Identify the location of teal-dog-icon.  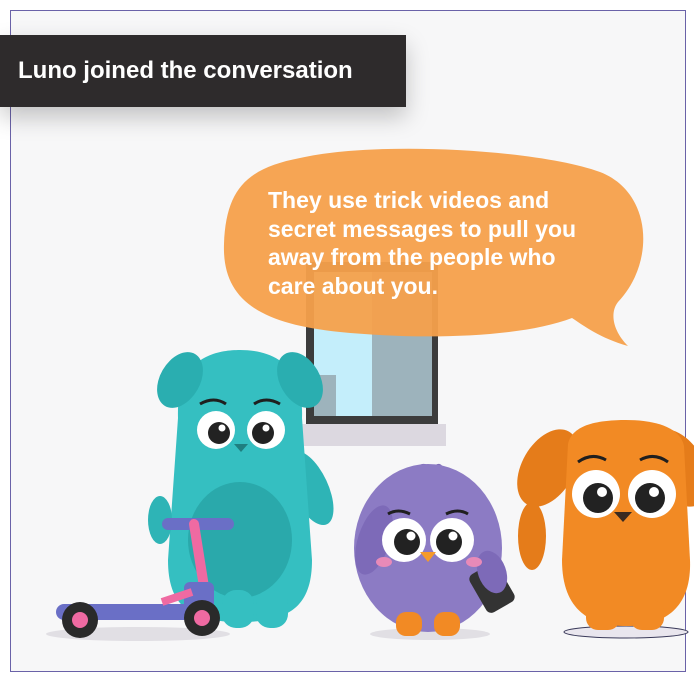
(241, 489).